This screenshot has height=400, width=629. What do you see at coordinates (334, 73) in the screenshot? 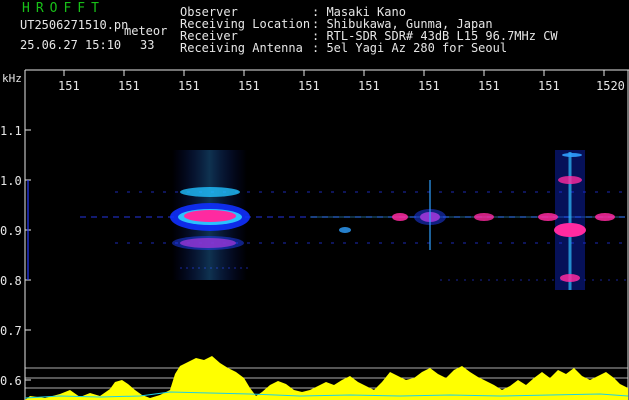
I see `x-ticks` at bounding box center [334, 73].